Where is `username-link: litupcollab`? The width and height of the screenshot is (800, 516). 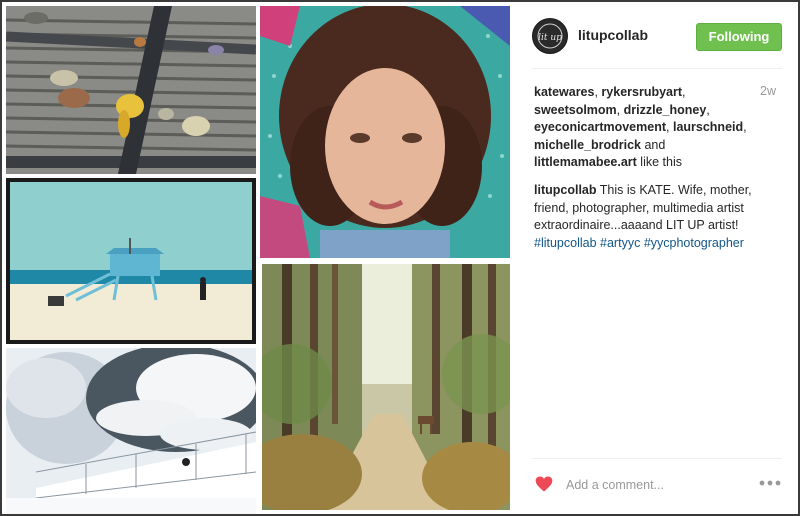
username-link: litupcollab is located at coordinates (613, 35).